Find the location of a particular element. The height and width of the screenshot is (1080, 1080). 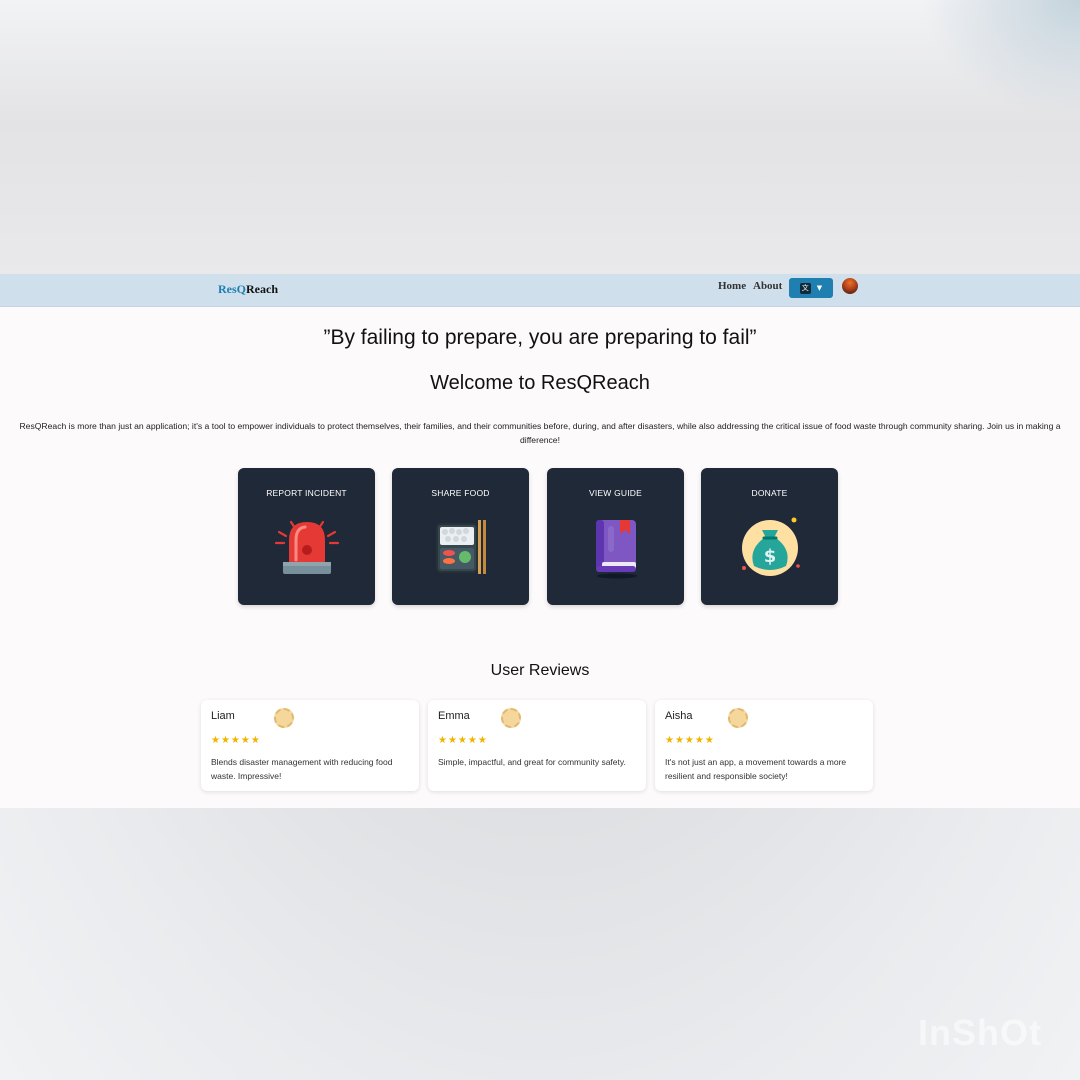

card-title: VIEW GUIDE is located at coordinates (615, 493).